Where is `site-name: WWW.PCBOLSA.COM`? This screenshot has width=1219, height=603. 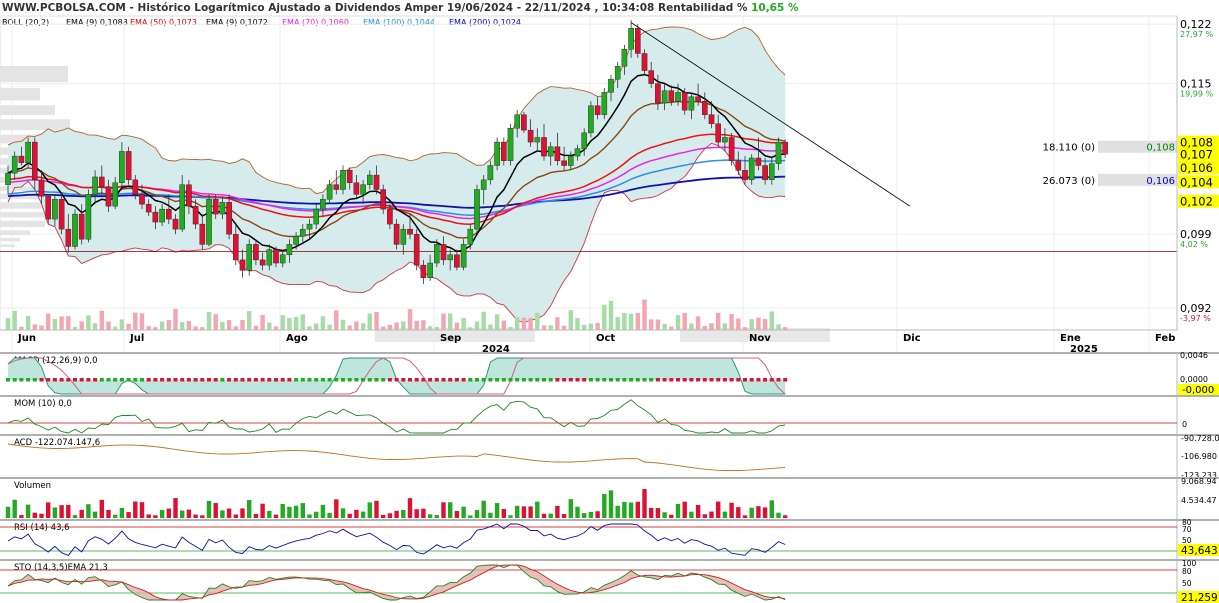 site-name: WWW.PCBOLSA.COM is located at coordinates (64, 8).